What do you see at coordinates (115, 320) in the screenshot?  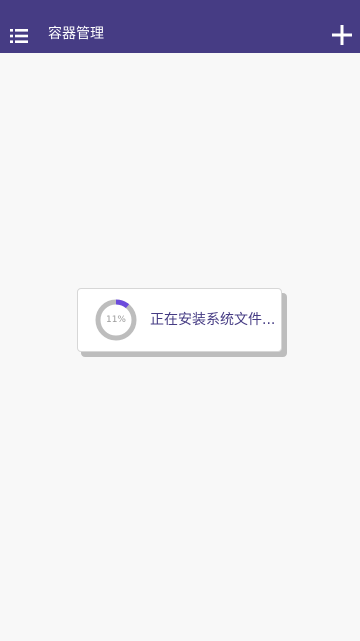 I see `progress-percent-label: 11%` at bounding box center [115, 320].